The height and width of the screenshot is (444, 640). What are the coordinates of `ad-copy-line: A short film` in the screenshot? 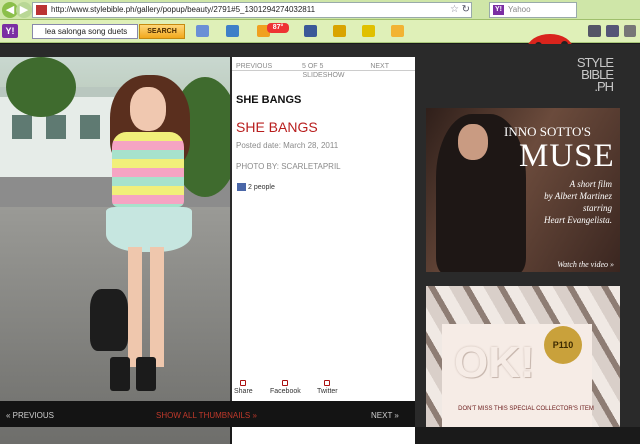 It's located at (590, 184).